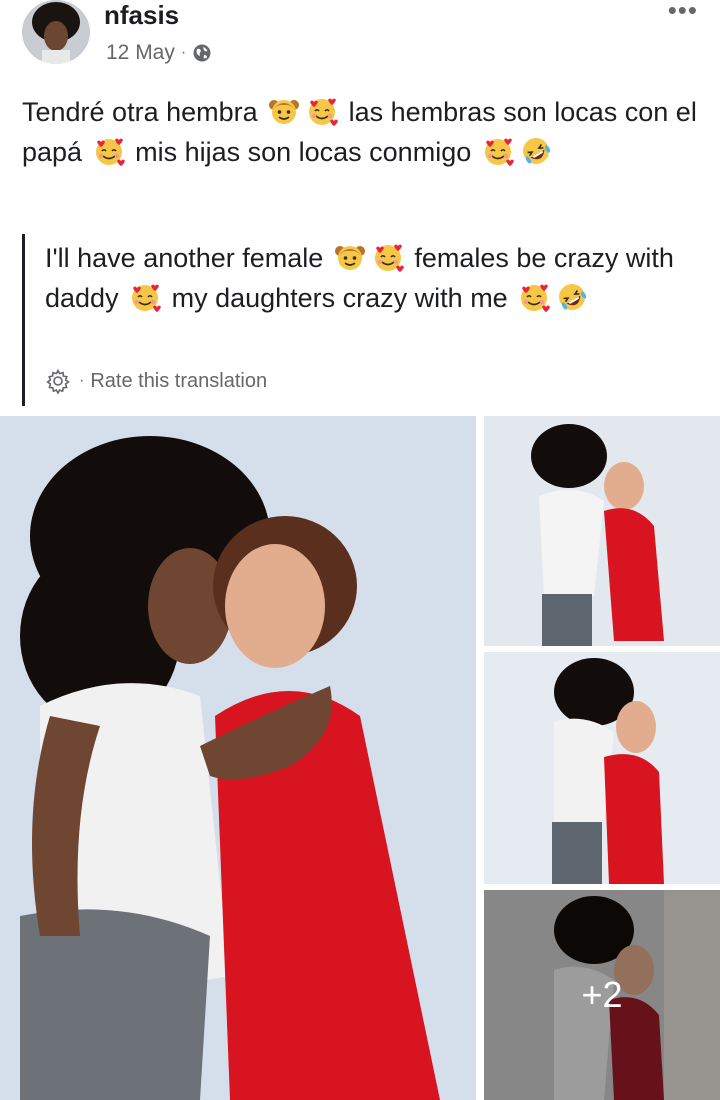 The width and height of the screenshot is (720, 1100). I want to click on original-segment: mis hijas son locas conmigo, so click(303, 152).